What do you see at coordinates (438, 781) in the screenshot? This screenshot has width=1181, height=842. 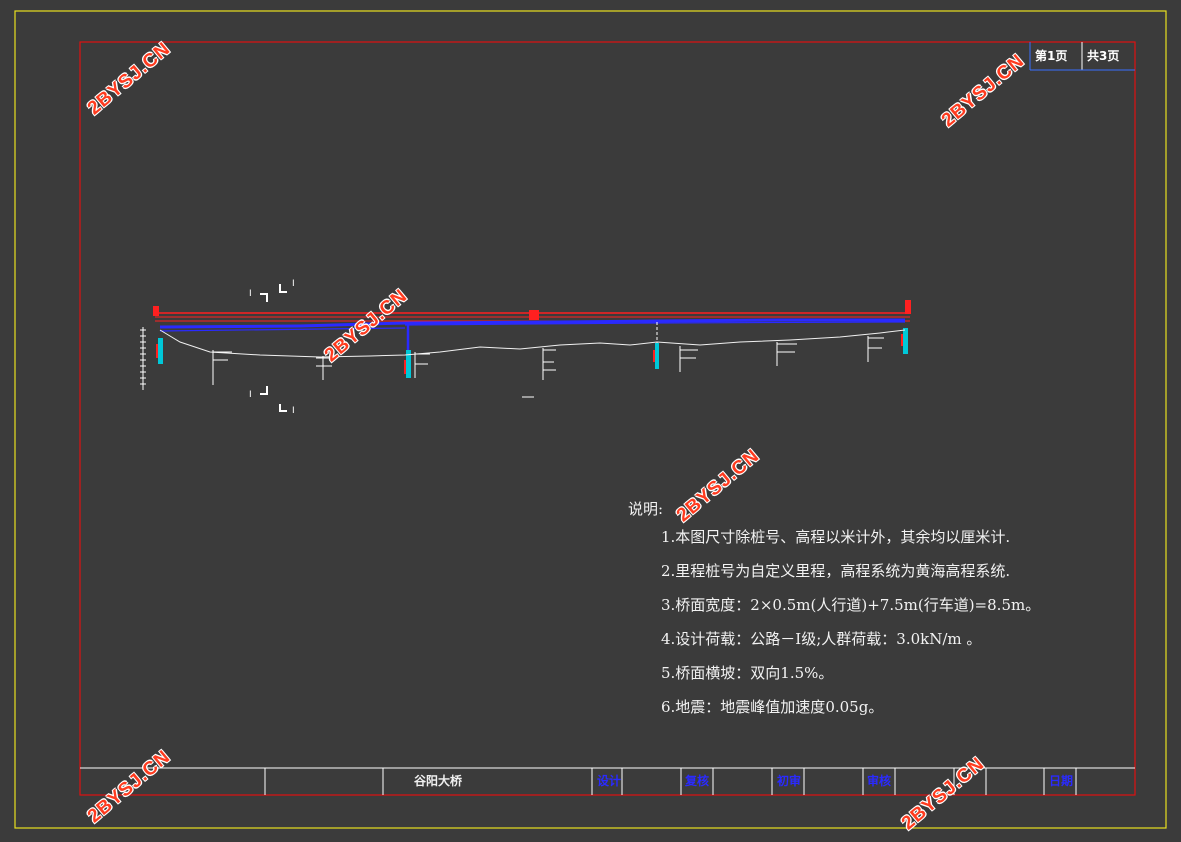 I see `project-name: 谷阳大桥` at bounding box center [438, 781].